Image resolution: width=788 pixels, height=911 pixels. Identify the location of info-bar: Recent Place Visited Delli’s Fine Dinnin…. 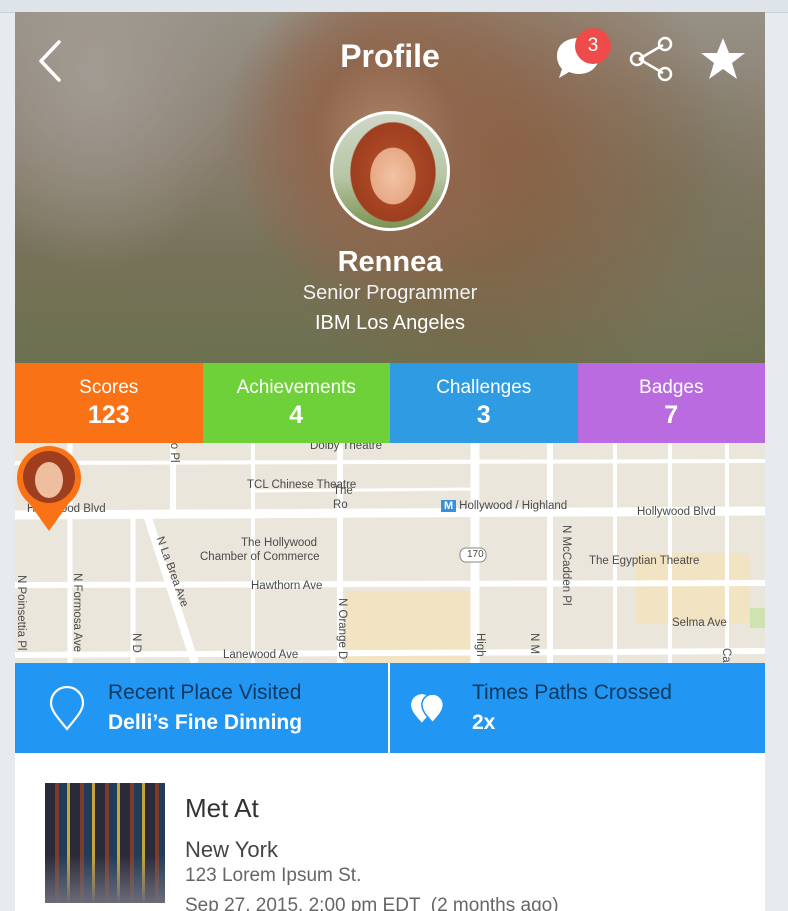
(390, 708).